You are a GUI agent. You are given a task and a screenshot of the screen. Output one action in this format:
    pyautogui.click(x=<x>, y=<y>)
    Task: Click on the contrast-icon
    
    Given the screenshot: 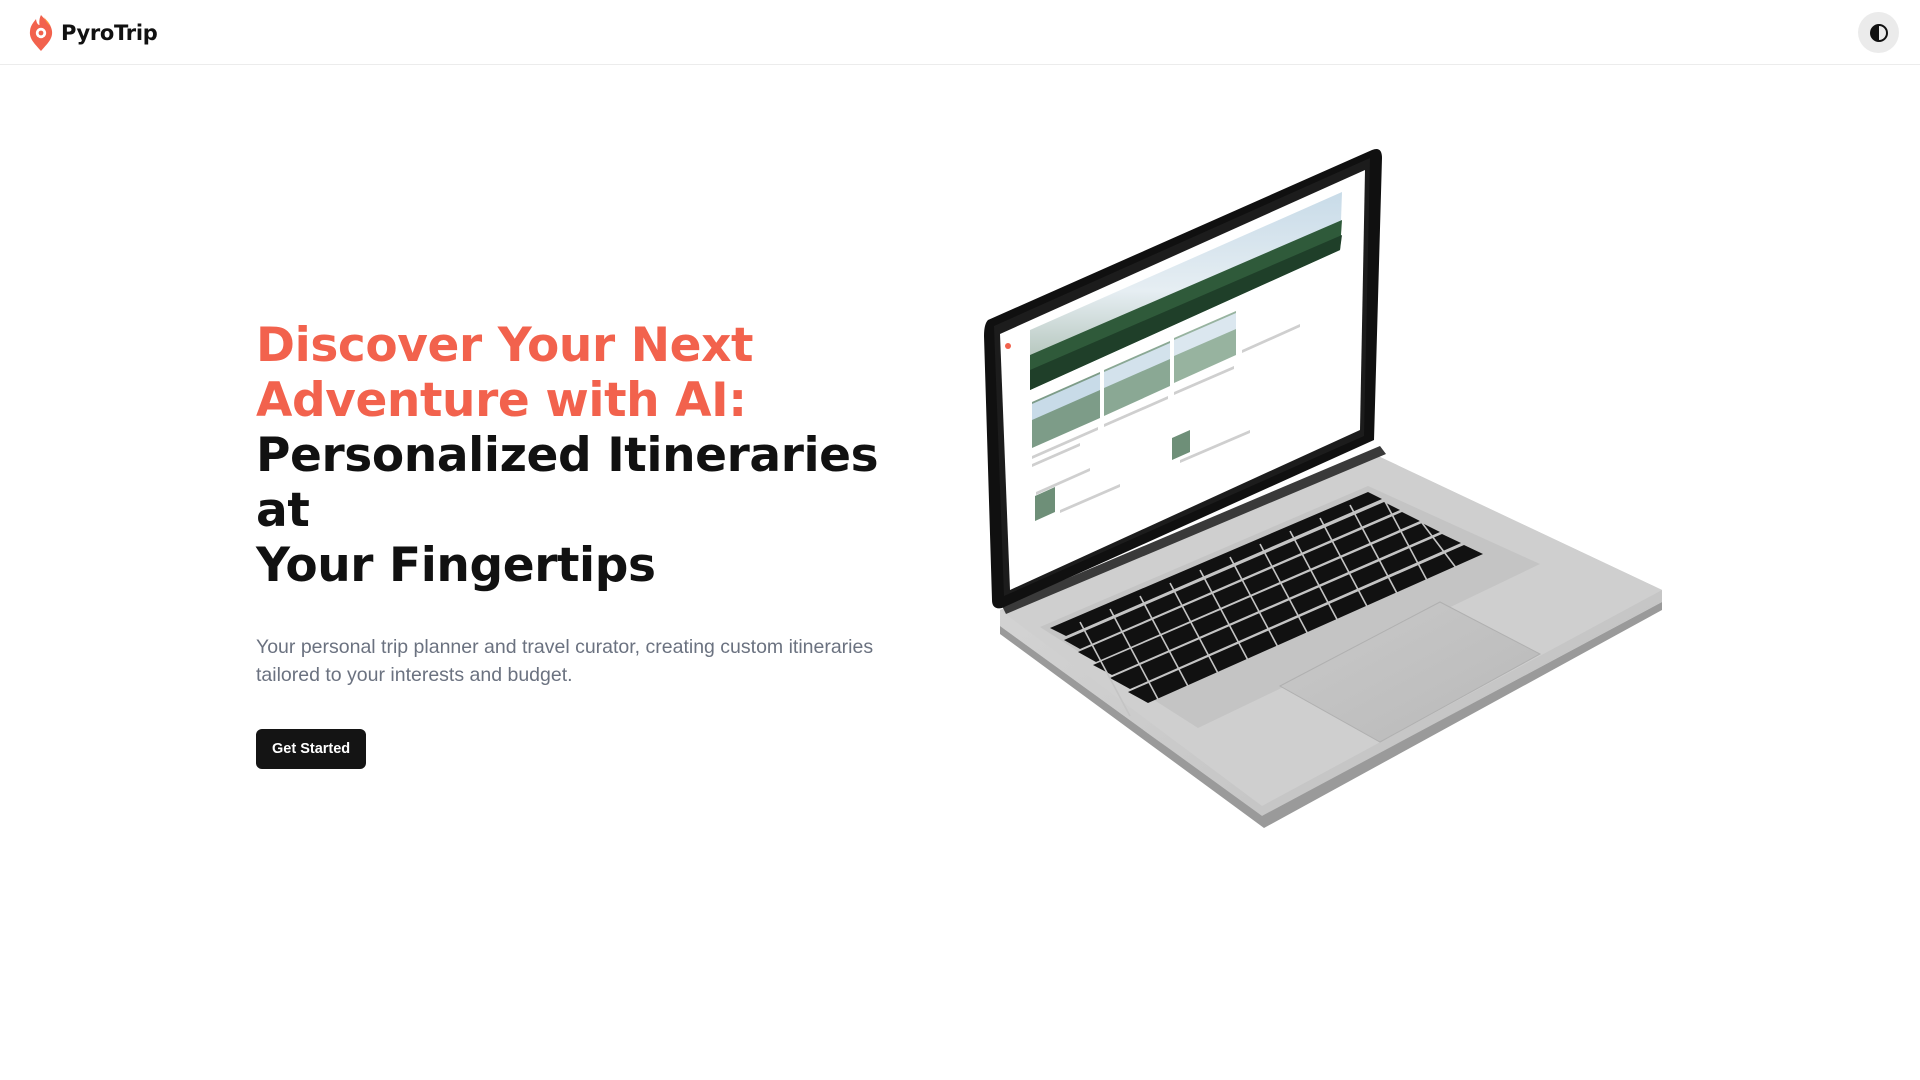 What is the action you would take?
    pyautogui.click(x=1878, y=32)
    